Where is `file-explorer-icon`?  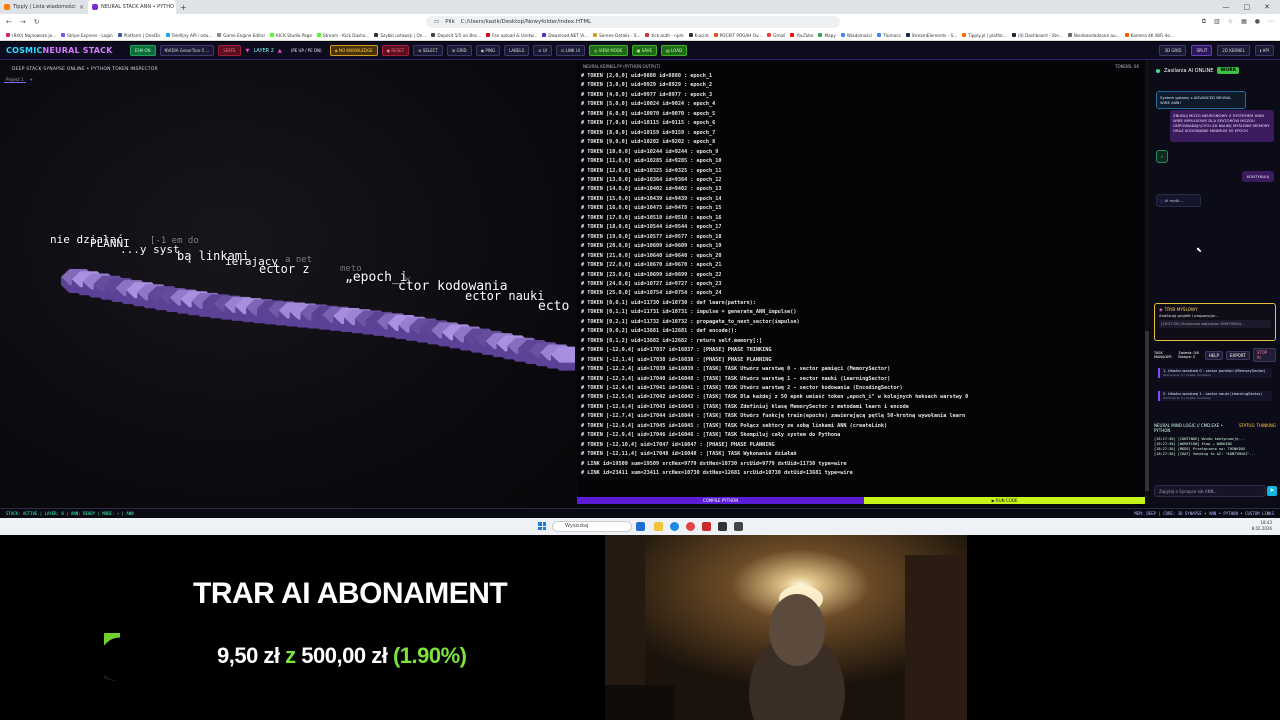
file-explorer-icon is located at coordinates (658, 526).